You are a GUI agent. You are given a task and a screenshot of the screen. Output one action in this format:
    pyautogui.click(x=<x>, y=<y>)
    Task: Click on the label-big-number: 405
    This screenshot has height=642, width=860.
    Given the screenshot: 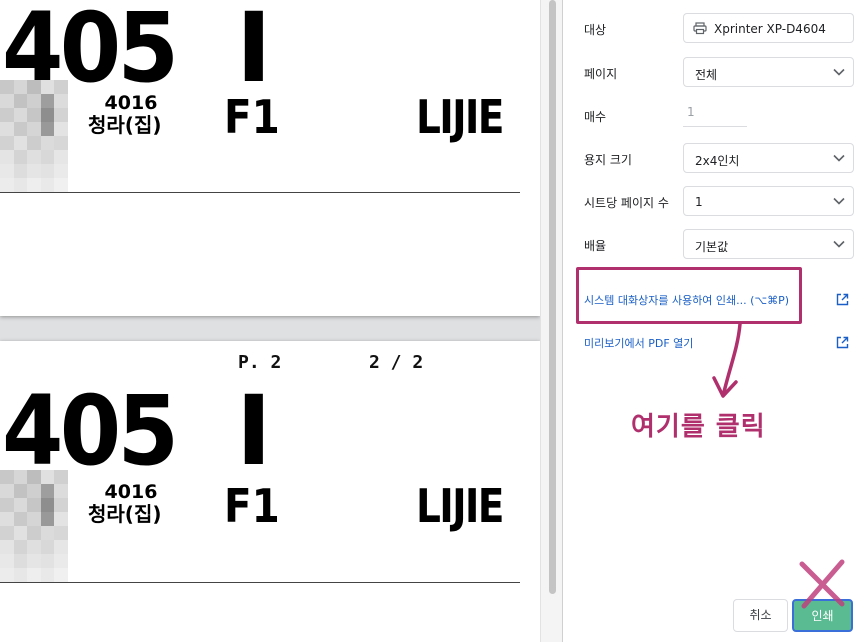 What is the action you would take?
    pyautogui.click(x=90, y=431)
    